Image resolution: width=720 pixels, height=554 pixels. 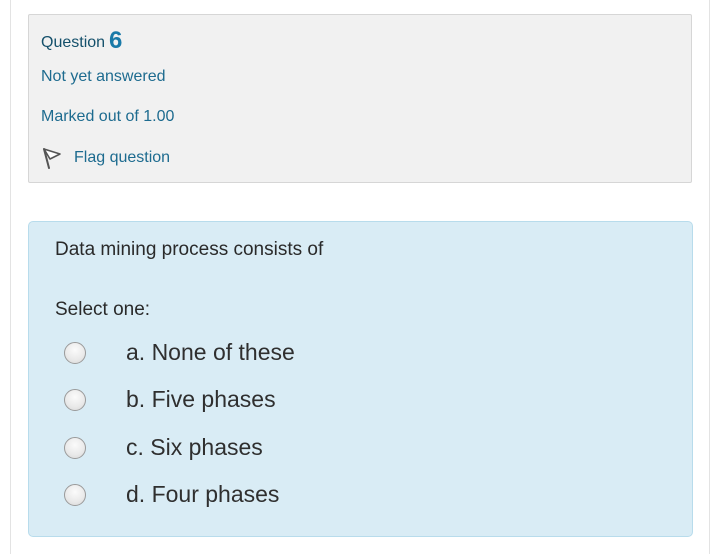 I want to click on answer-option-a: a. None of these, so click(x=179, y=352).